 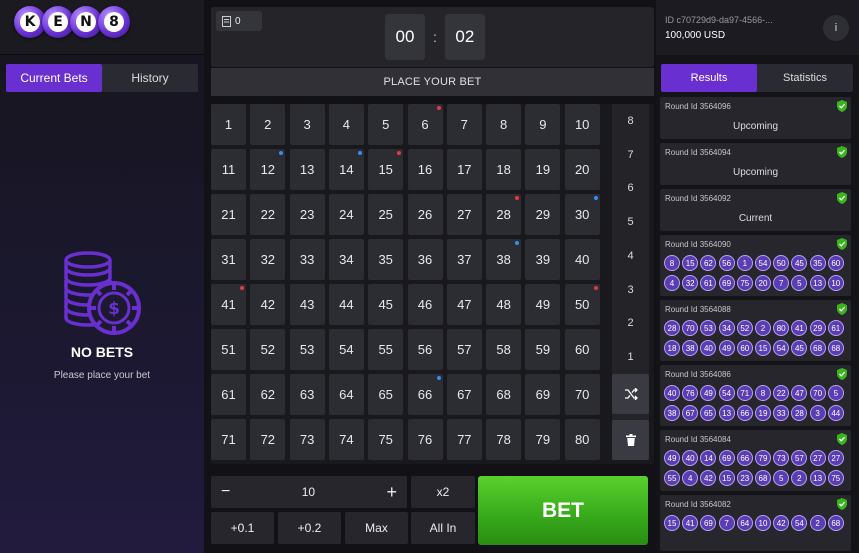 What do you see at coordinates (268, 124) in the screenshot?
I see `number-cell: 2` at bounding box center [268, 124].